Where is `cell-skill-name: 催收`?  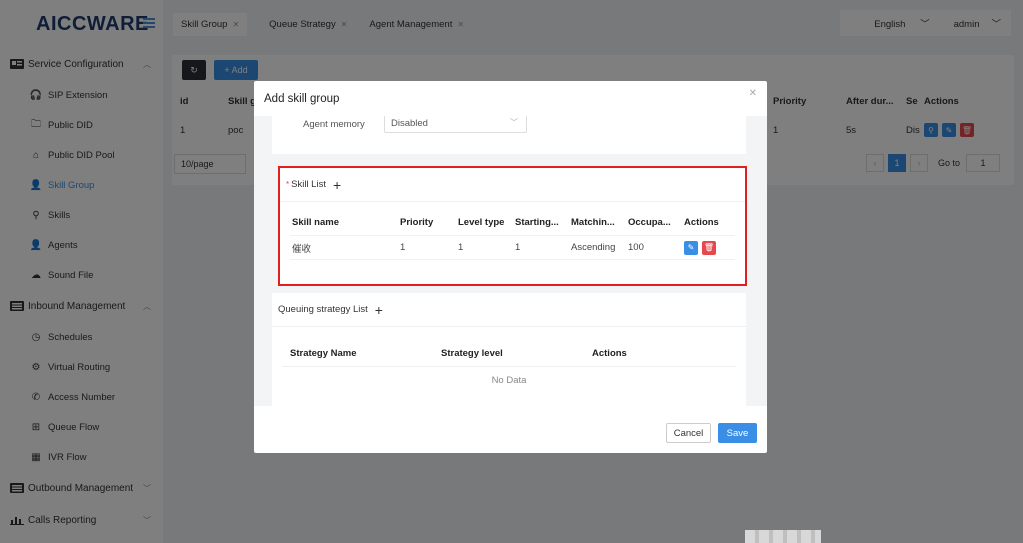
cell-skill-name: 催收 is located at coordinates (302, 249).